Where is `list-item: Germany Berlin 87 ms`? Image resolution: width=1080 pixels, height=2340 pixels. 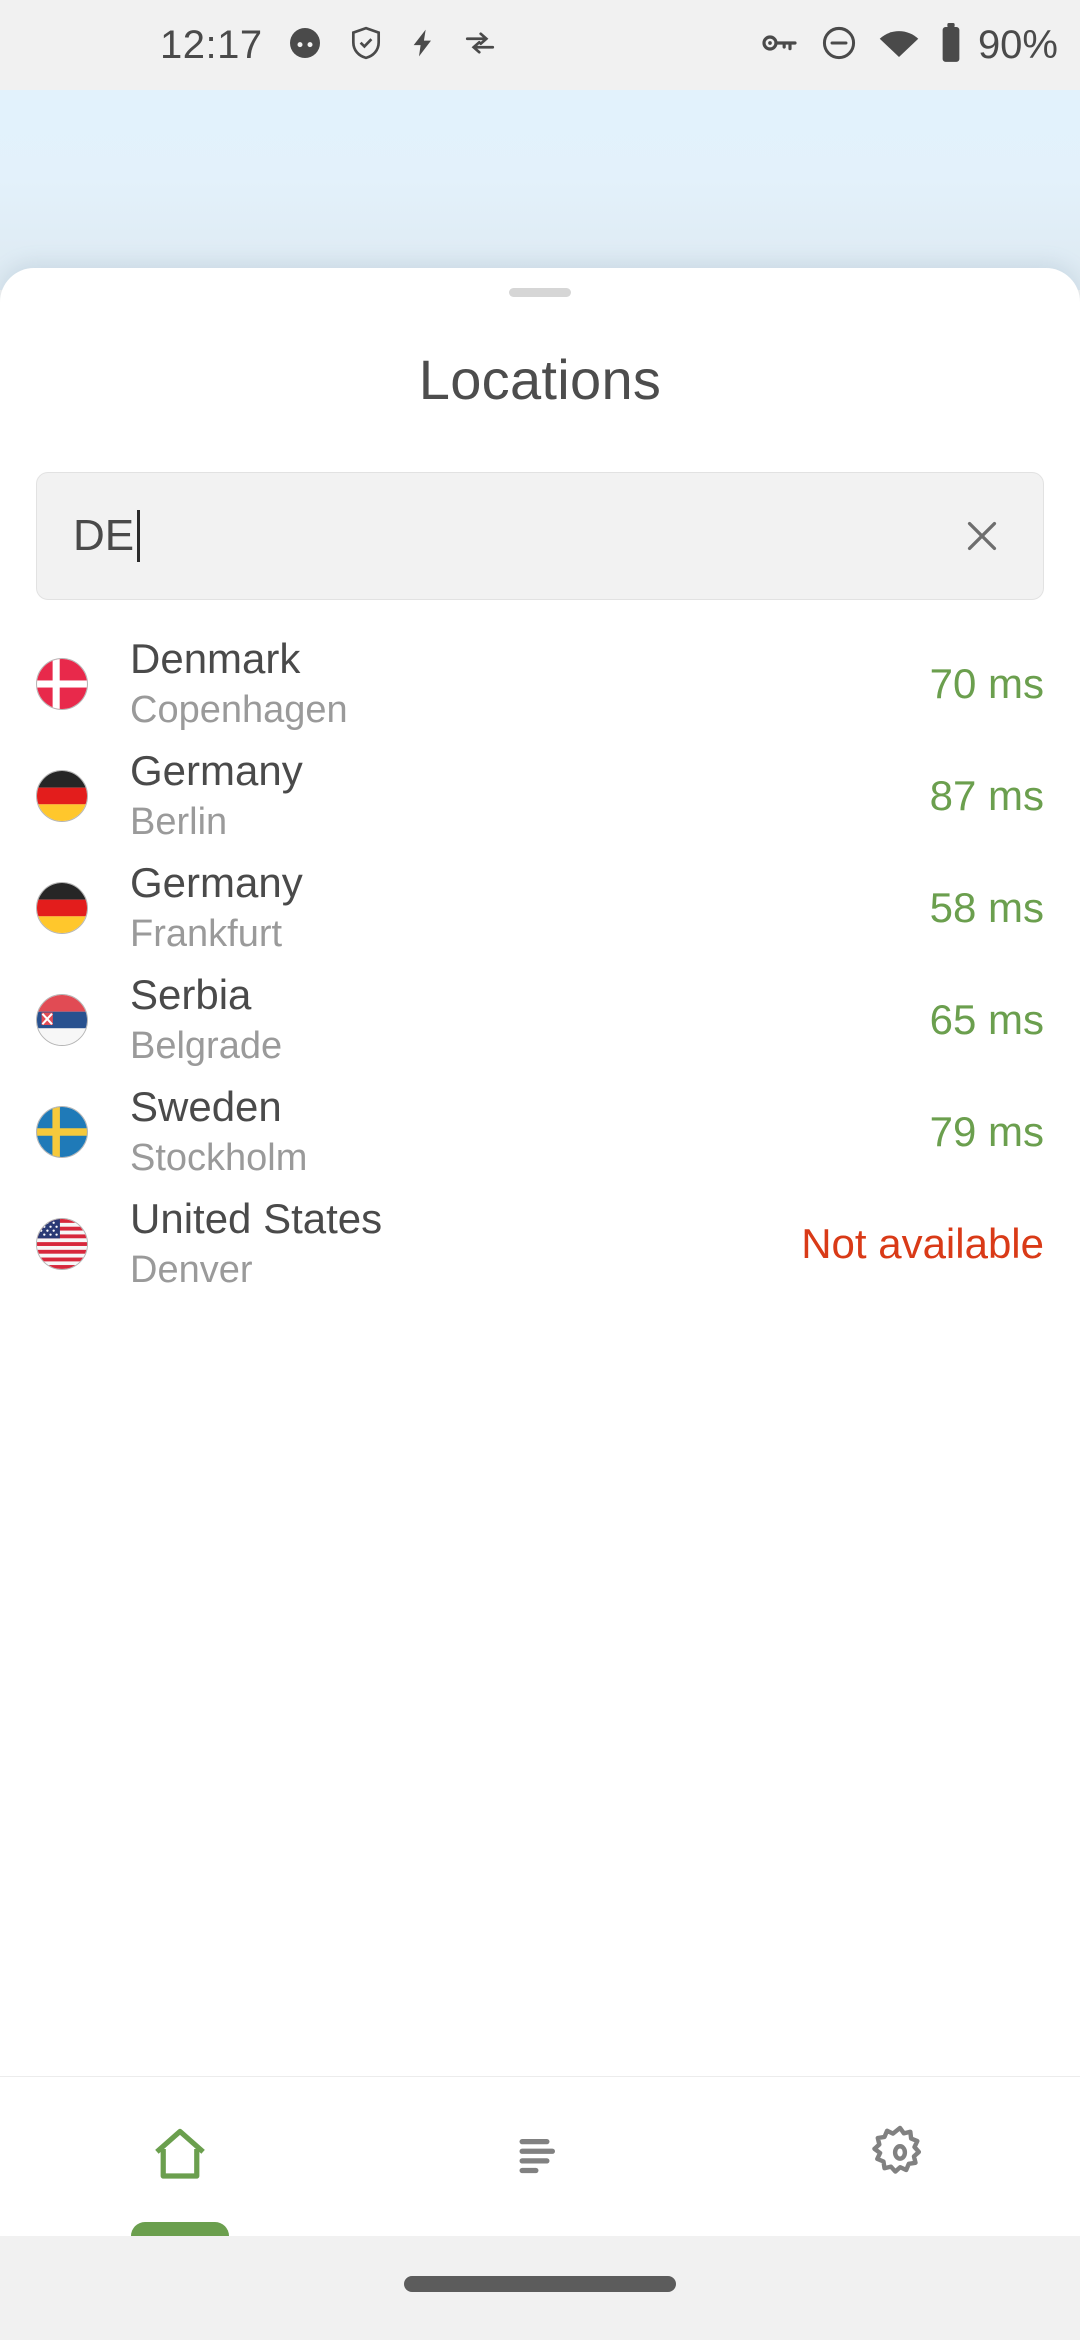
list-item: Germany Berlin 87 ms is located at coordinates (540, 796).